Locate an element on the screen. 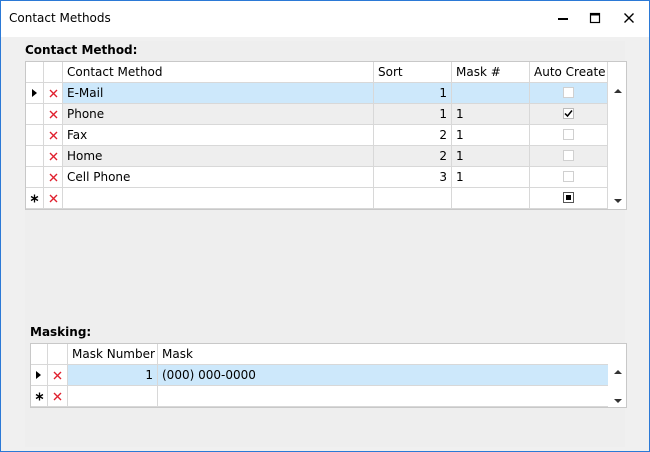 This screenshot has height=452, width=650. check-icon is located at coordinates (568, 114).